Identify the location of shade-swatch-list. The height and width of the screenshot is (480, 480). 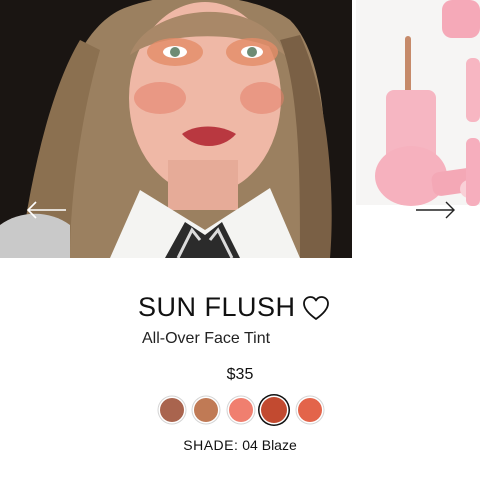
(240, 411).